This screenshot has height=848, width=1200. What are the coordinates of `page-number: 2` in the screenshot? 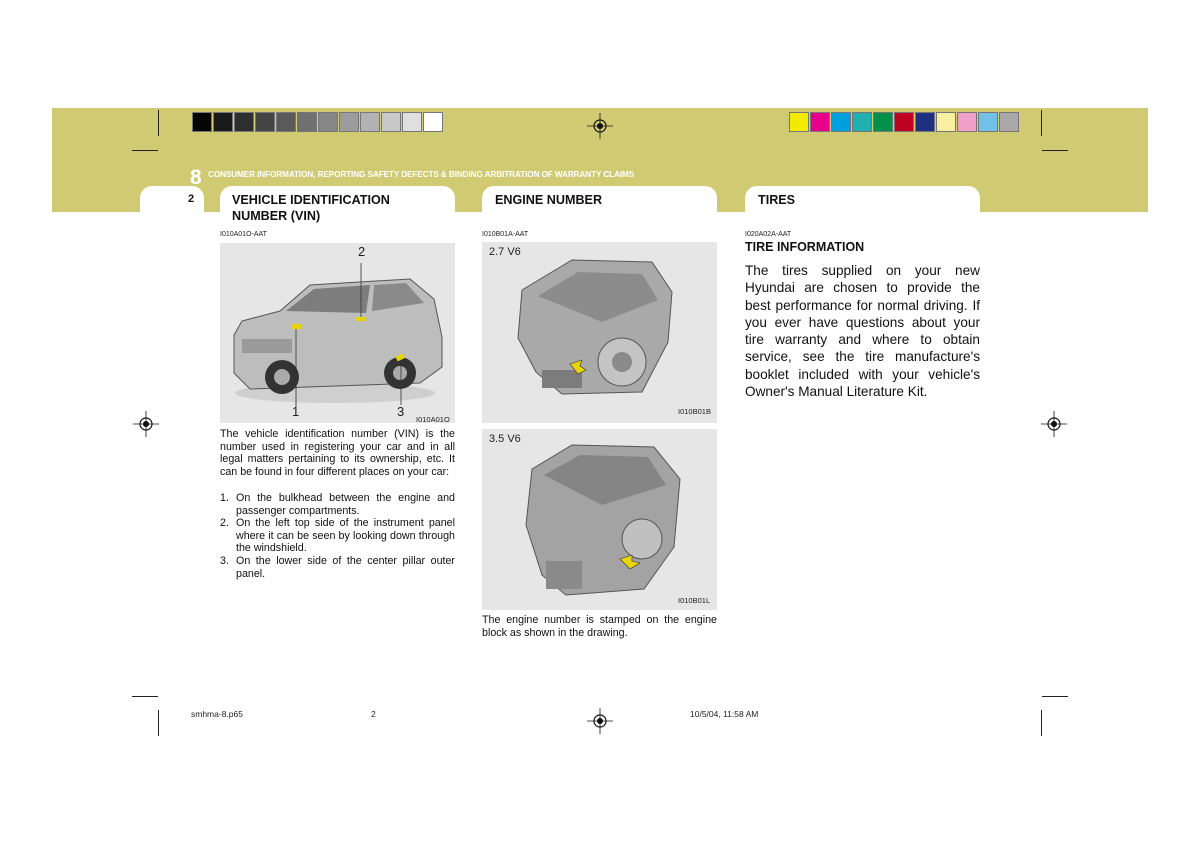 It's located at (191, 199).